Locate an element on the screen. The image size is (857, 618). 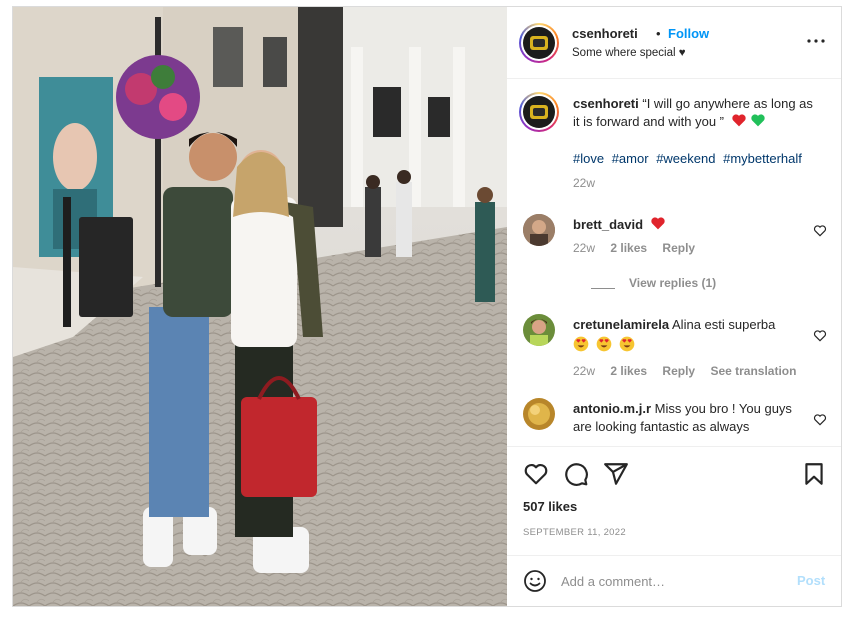
emoji-picker-icon is located at coordinates (535, 581).